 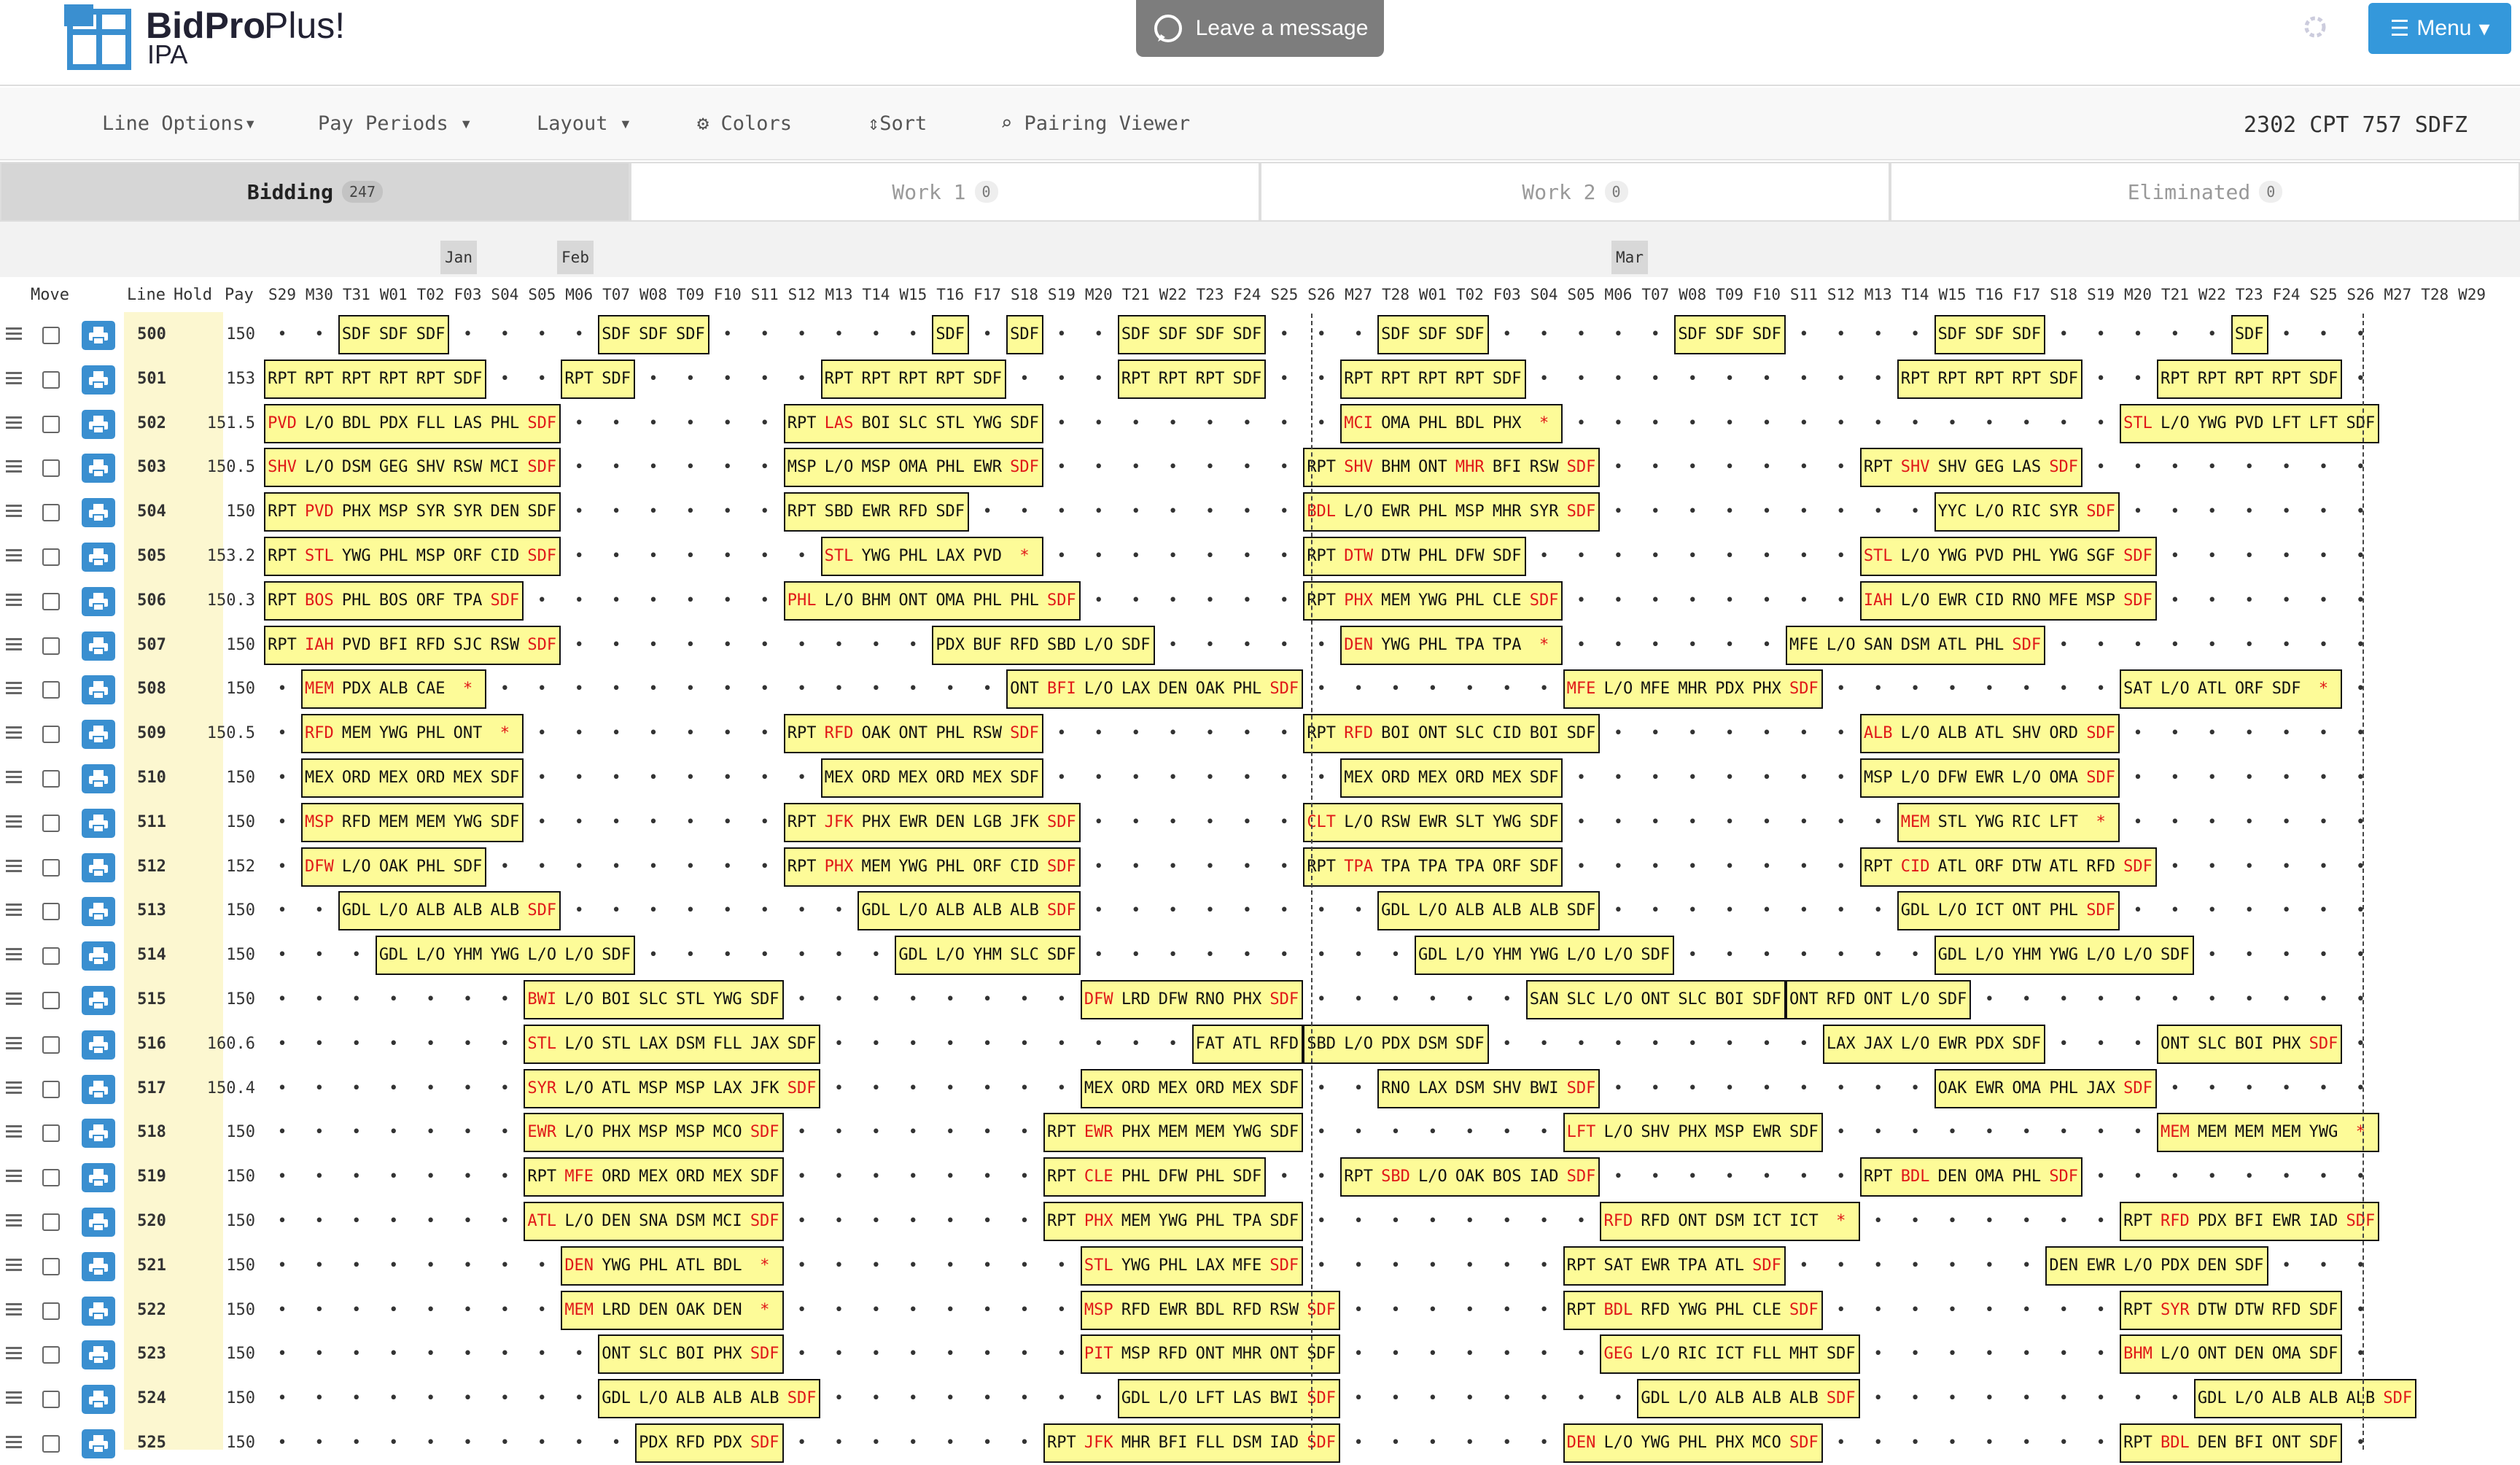 I want to click on trip-block: RPT PHX MEM YWG PHL TPA SDF, so click(x=1173, y=1221).